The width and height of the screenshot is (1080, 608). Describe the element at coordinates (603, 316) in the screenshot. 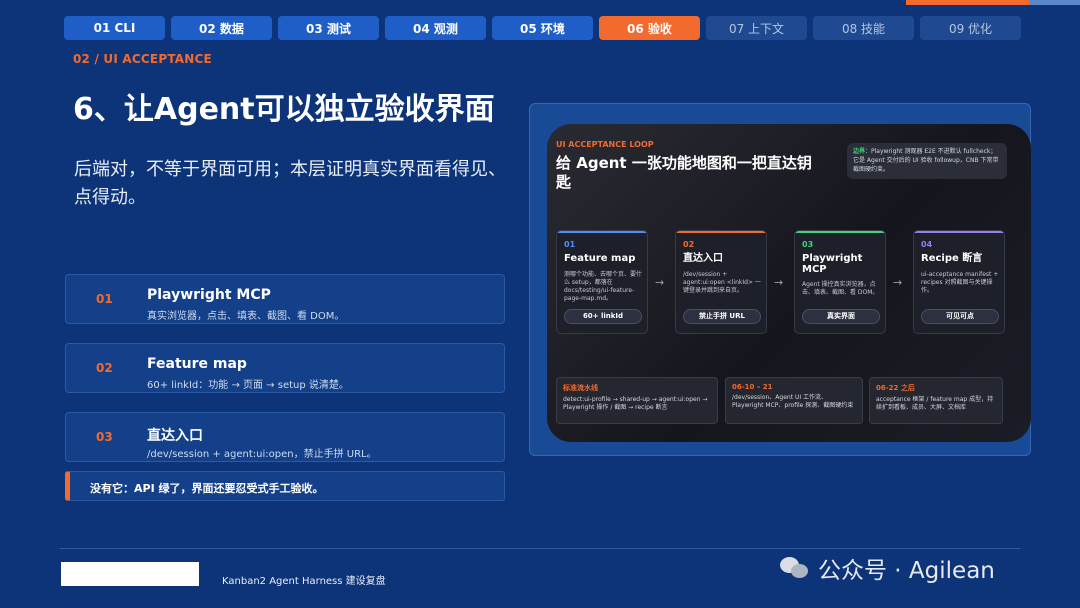

I see `step-chip: 60+ linkId` at that location.